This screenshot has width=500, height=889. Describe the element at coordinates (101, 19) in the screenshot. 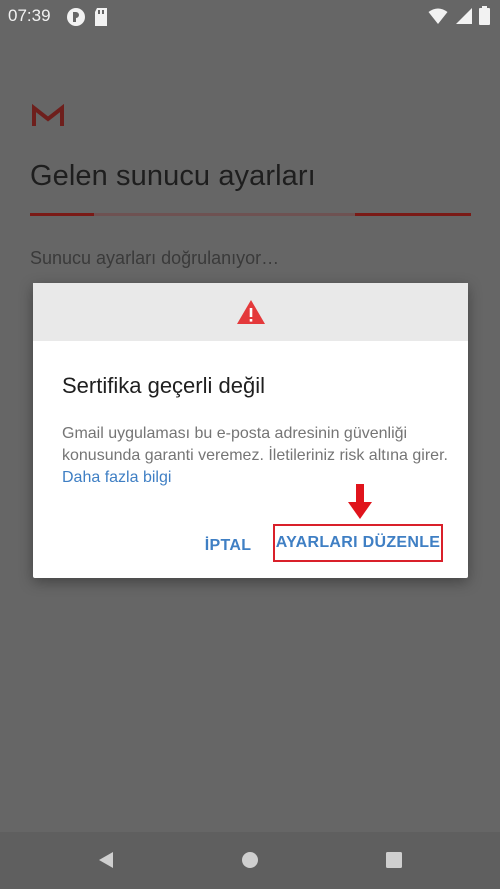

I see `sd-card-icon` at that location.